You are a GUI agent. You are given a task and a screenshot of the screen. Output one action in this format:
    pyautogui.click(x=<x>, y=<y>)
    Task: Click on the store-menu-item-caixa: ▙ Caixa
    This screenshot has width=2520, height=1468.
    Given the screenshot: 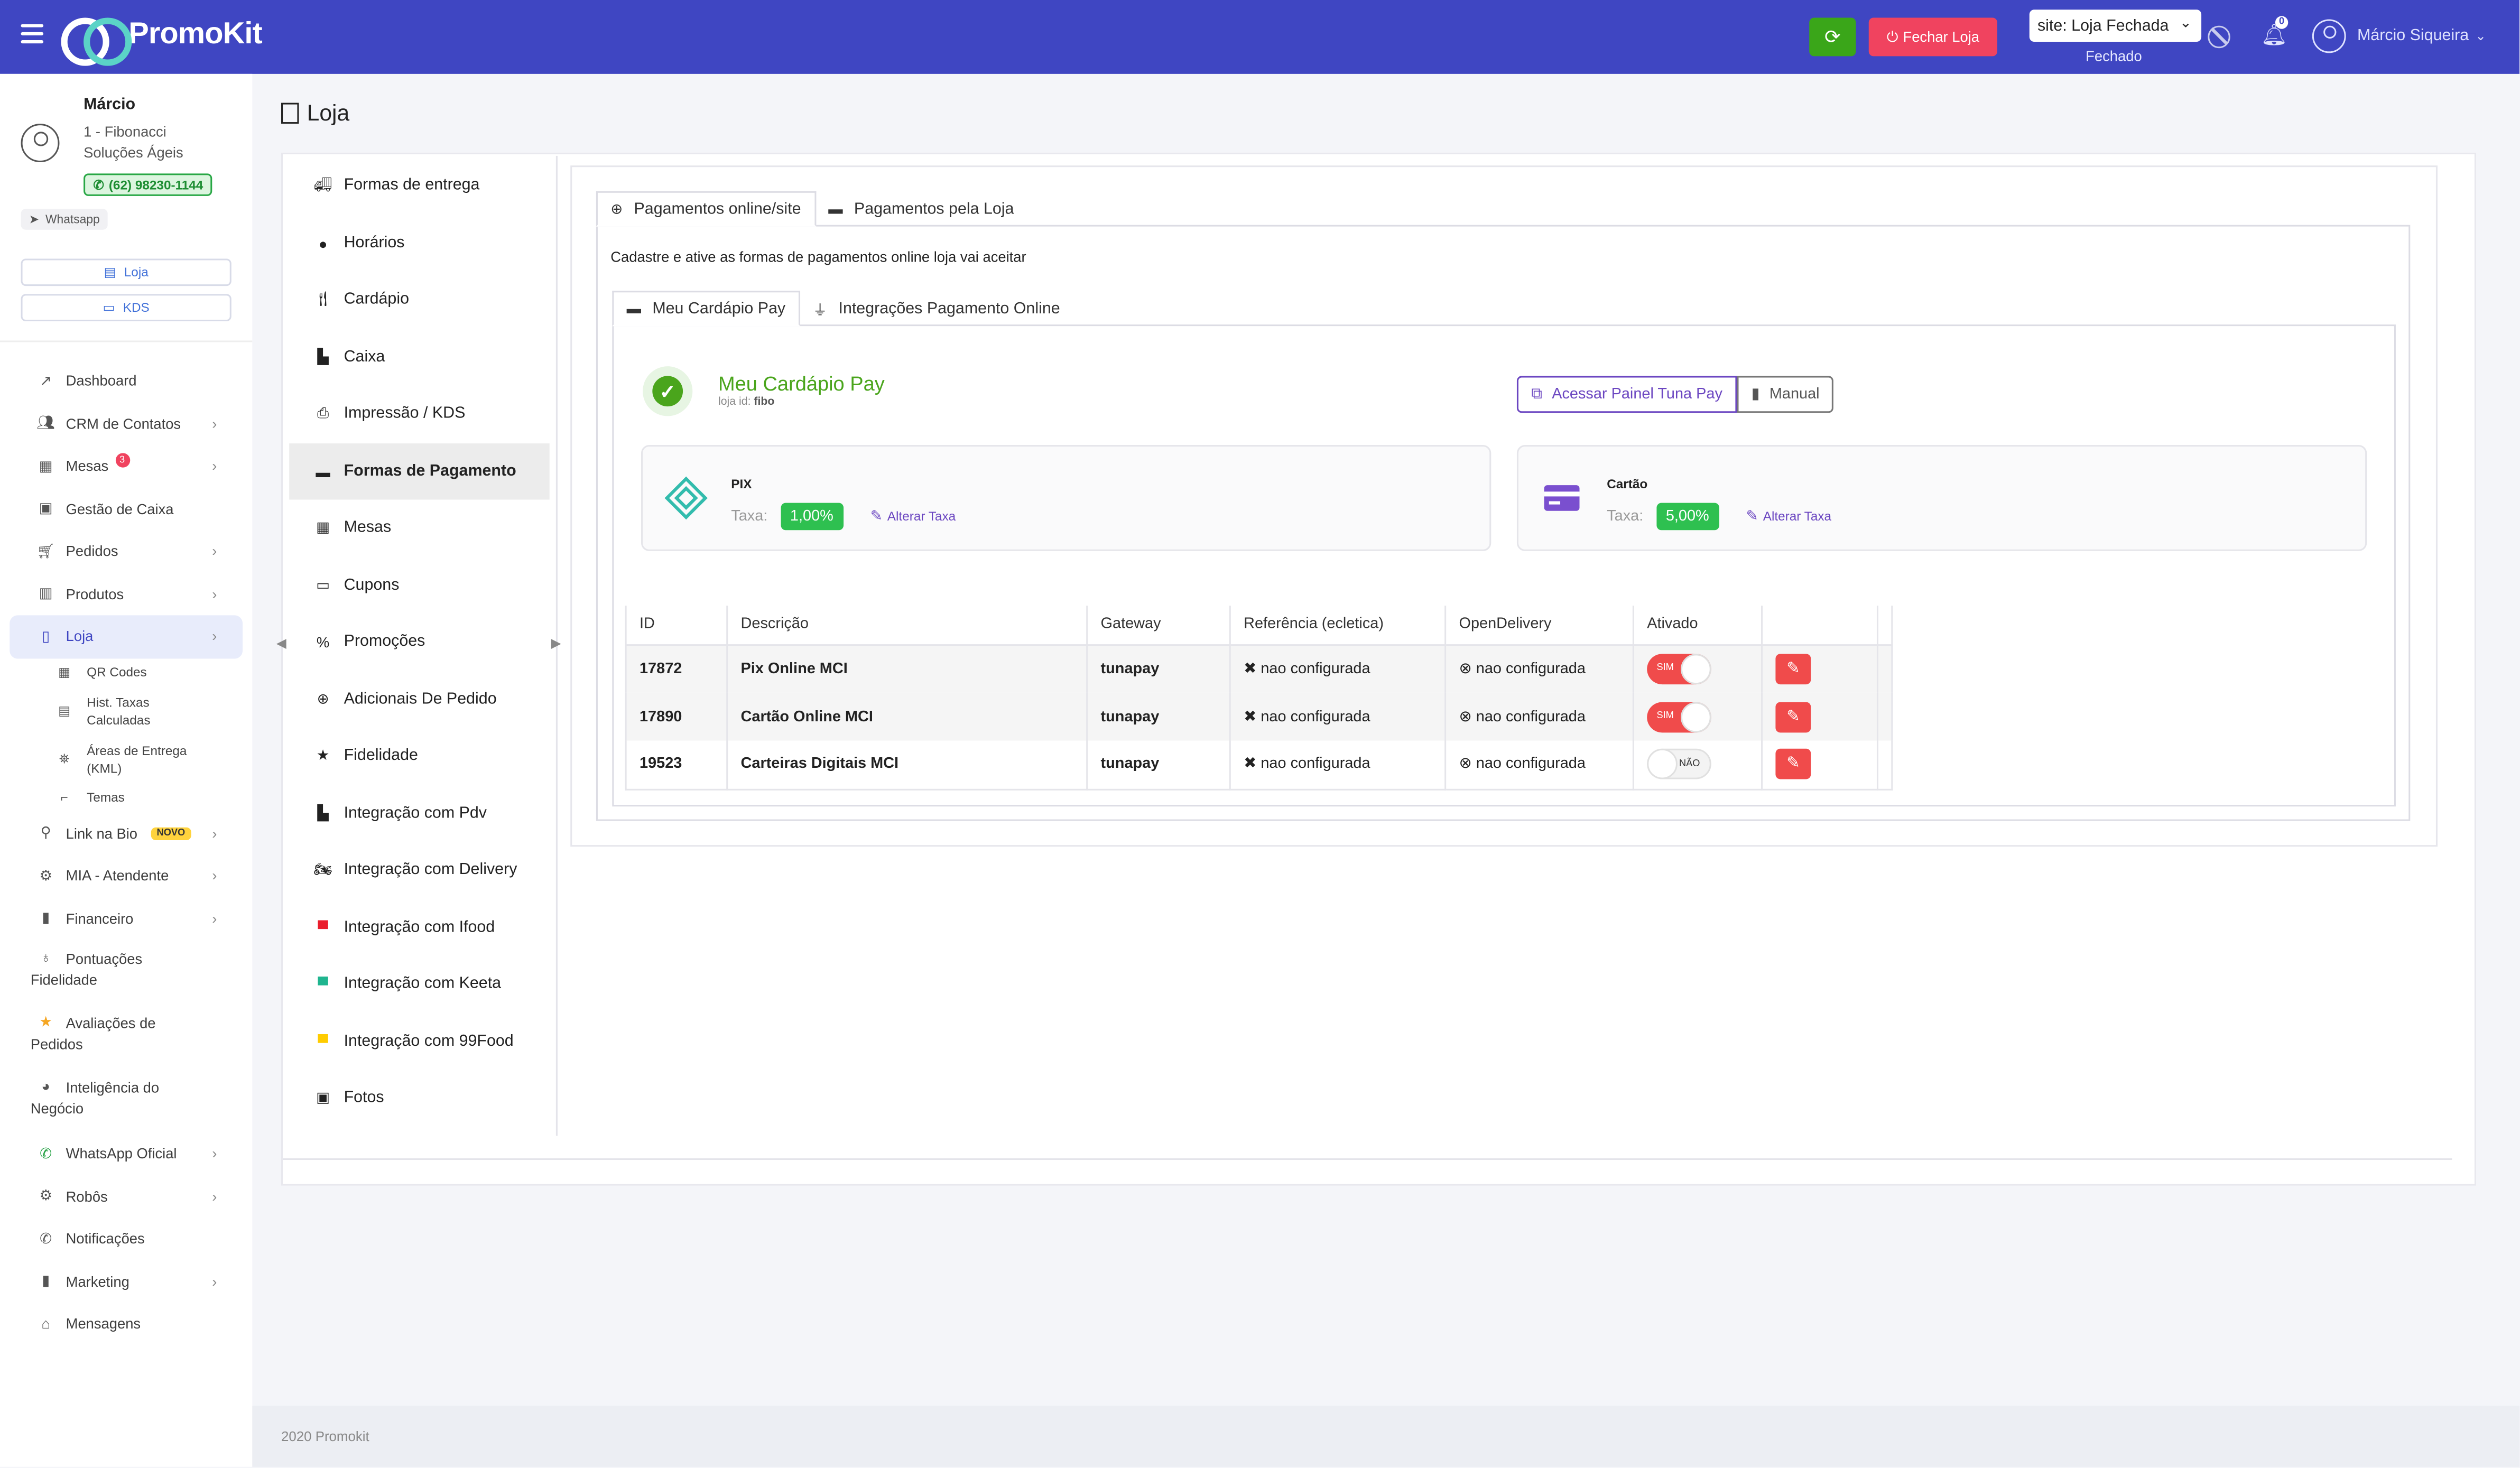 What is the action you would take?
    pyautogui.click(x=419, y=357)
    